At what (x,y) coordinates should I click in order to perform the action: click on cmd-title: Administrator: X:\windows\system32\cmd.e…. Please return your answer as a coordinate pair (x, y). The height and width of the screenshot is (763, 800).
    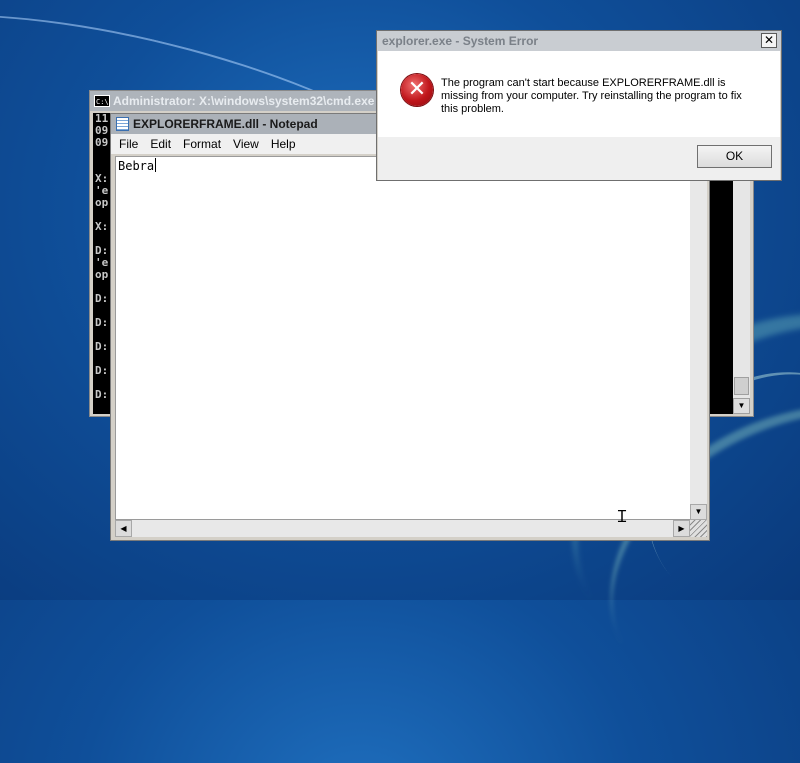
    Looking at the image, I should click on (244, 101).